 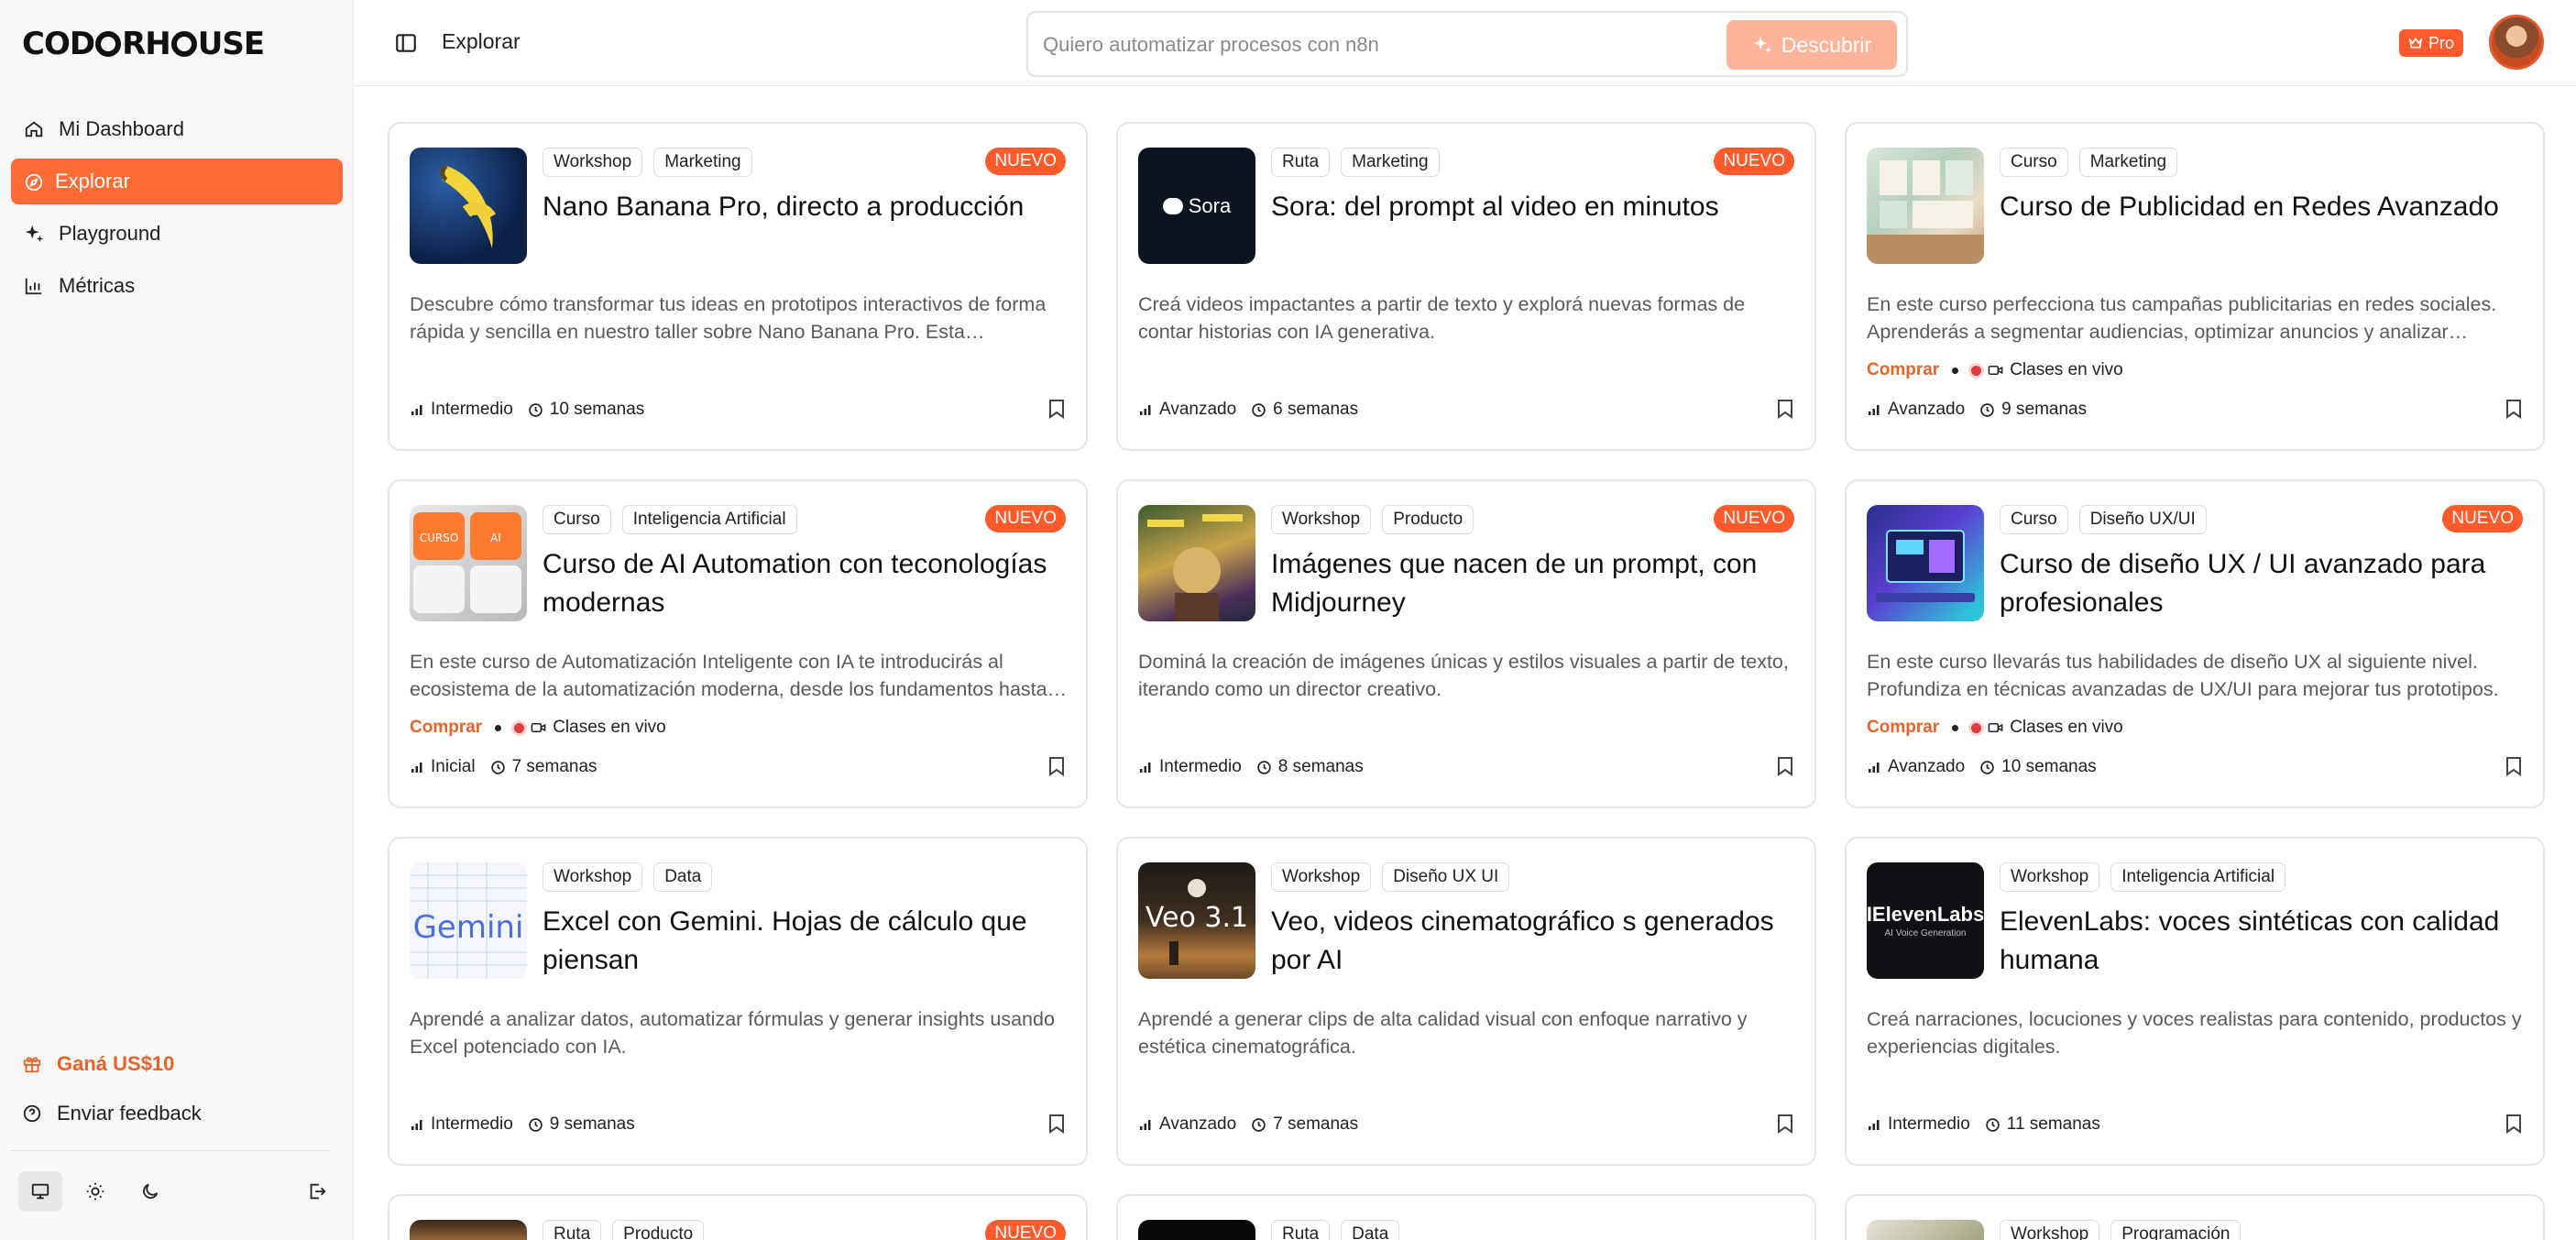 What do you see at coordinates (177, 234) in the screenshot?
I see `sidebar-item-playground: Playground` at bounding box center [177, 234].